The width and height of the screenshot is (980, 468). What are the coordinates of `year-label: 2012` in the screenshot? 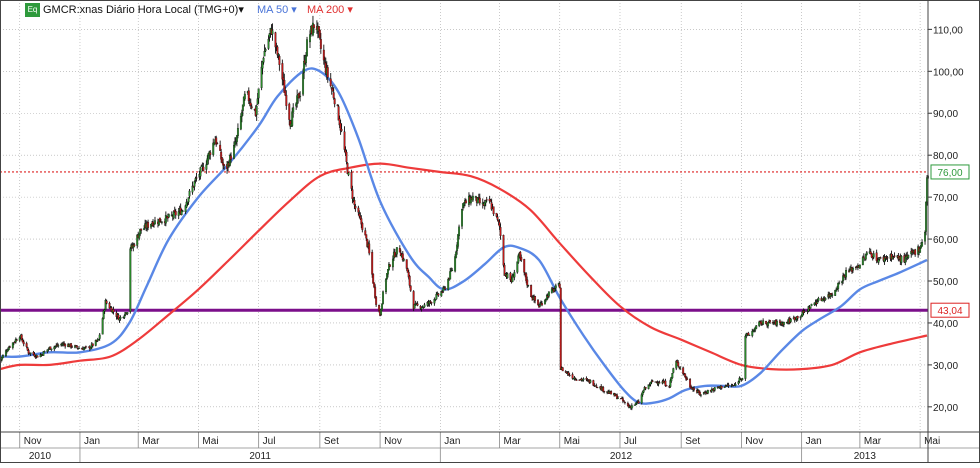 It's located at (621, 456).